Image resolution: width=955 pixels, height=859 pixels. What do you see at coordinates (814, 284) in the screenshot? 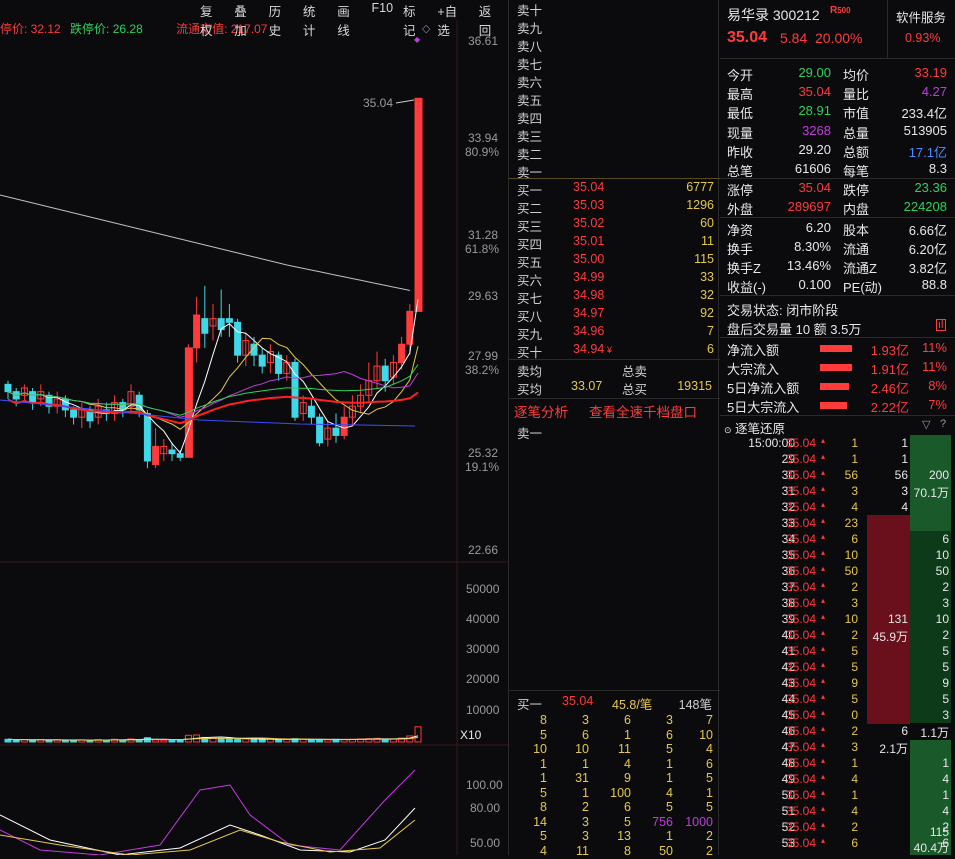
I see `quote-field-value: 0.100` at bounding box center [814, 284].